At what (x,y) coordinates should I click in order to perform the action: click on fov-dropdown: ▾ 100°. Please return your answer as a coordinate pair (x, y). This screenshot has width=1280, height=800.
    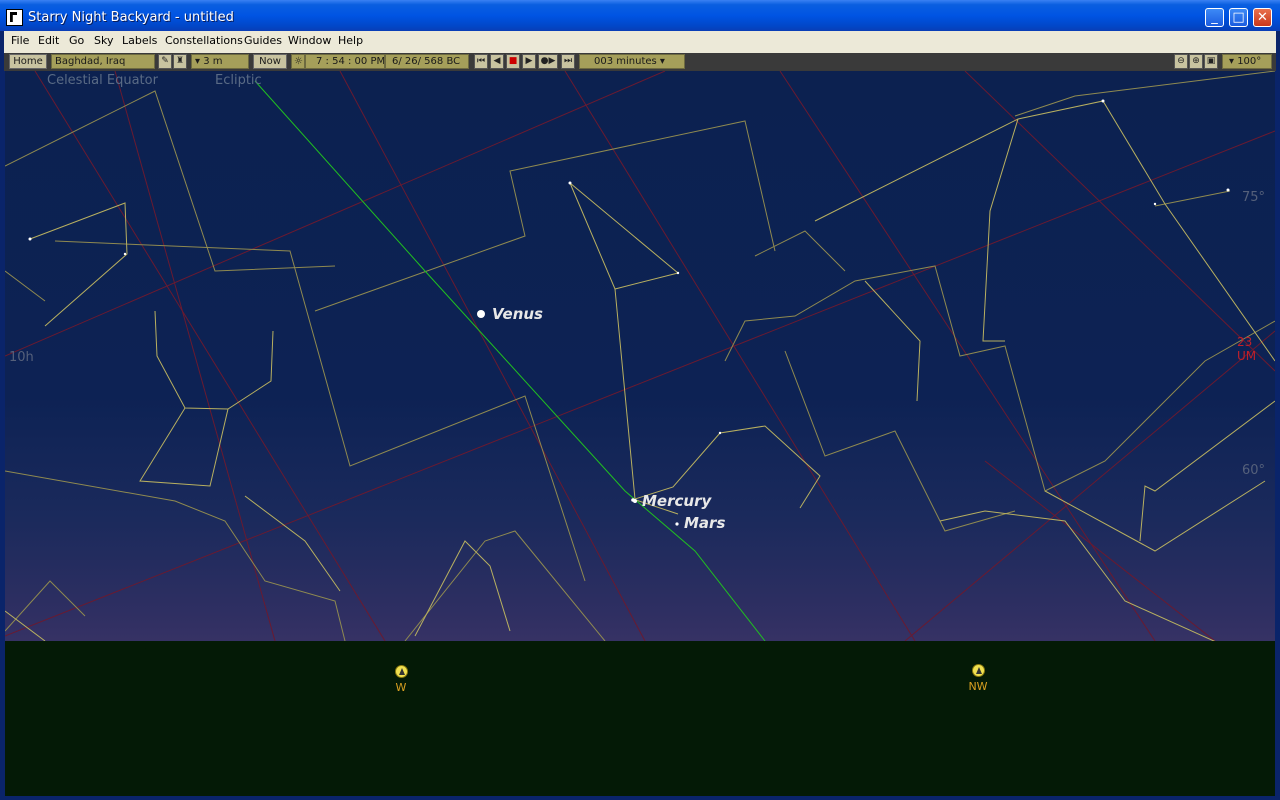
    Looking at the image, I should click on (1247, 61).